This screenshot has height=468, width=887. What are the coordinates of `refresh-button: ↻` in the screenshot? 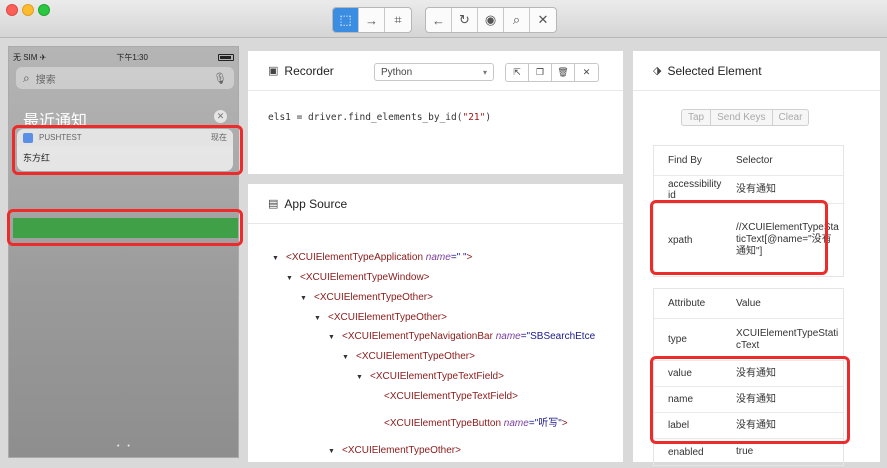 It's located at (465, 20).